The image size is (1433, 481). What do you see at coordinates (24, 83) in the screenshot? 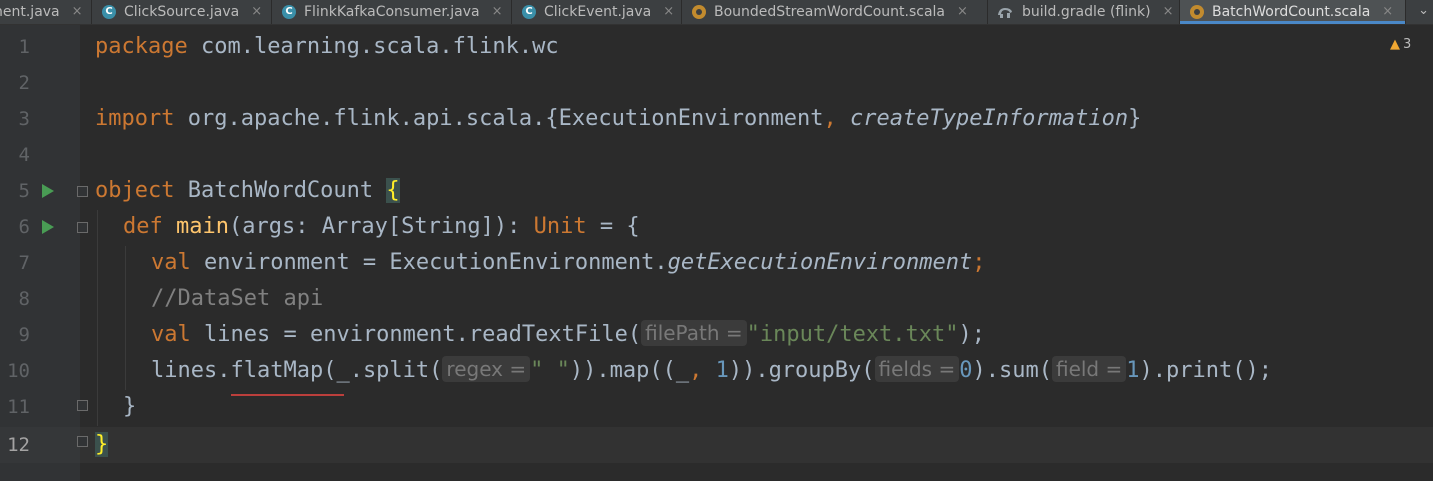
I see `line-number: 2` at bounding box center [24, 83].